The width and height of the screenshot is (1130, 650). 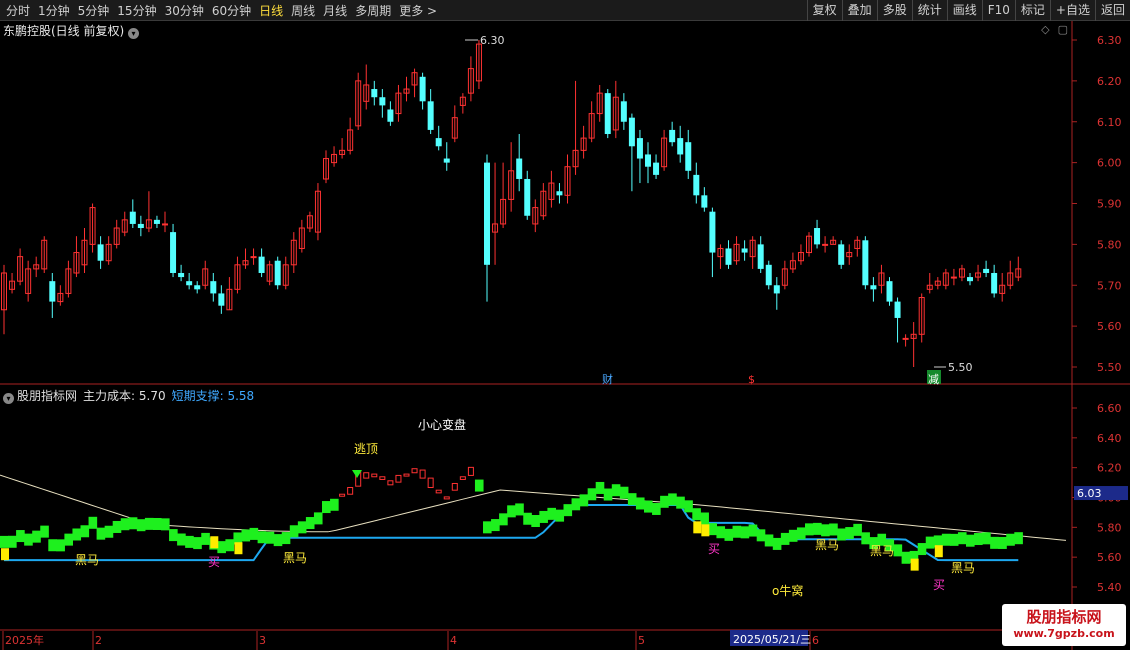 I want to click on stock-title: 东鹏控股(日线 前复权) ▾, so click(x=72, y=30).